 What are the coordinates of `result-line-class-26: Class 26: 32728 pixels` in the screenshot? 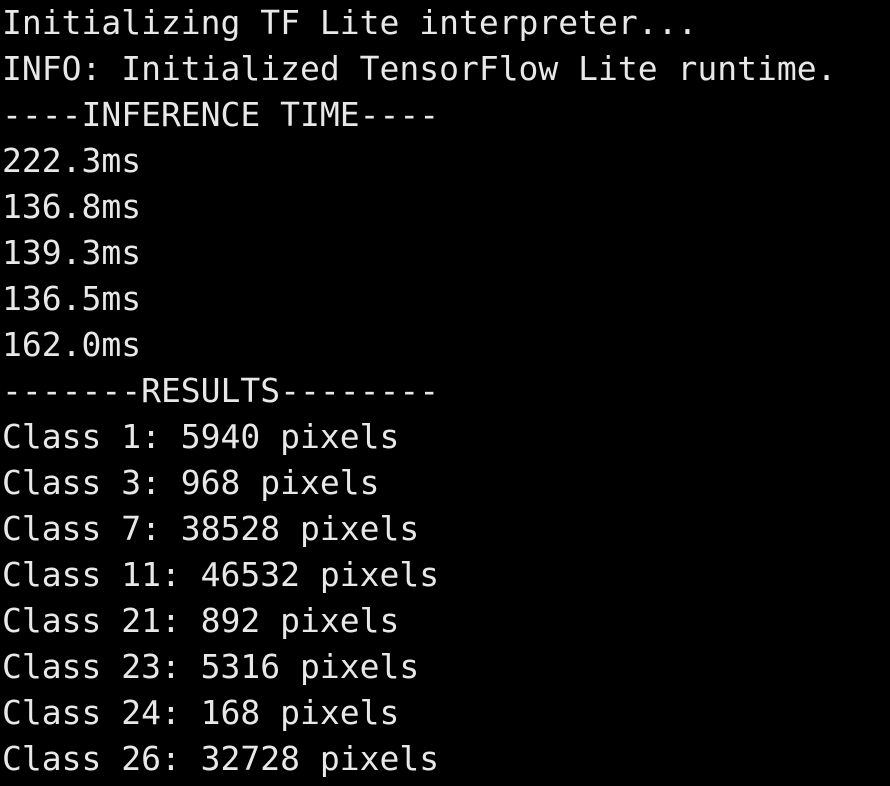 It's located at (221, 758).